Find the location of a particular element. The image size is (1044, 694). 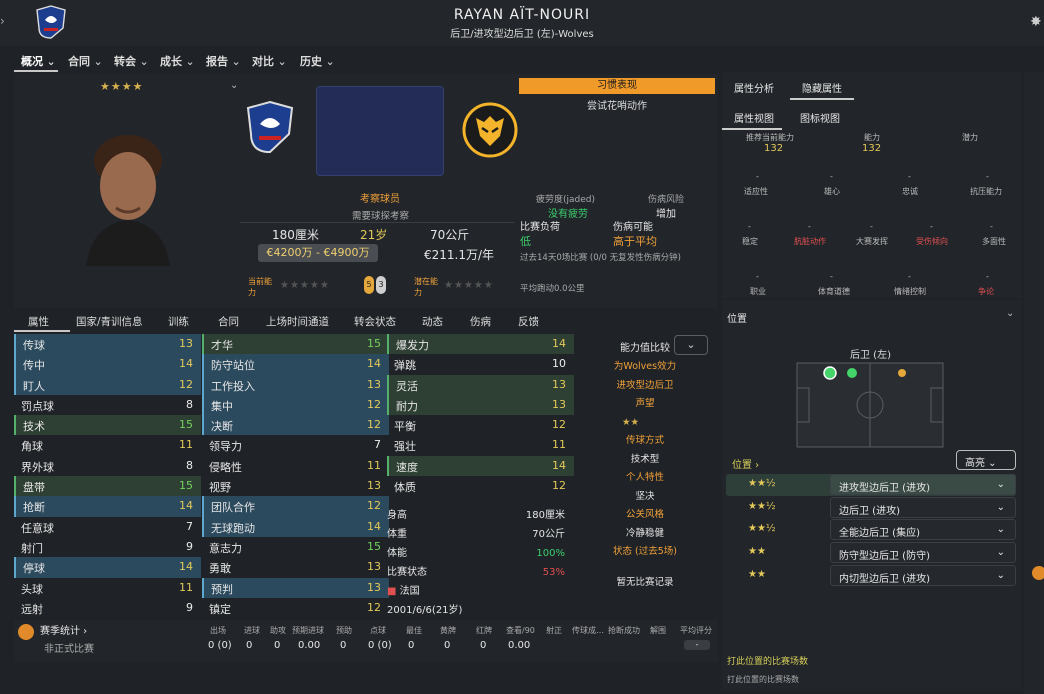

current-ability-label: 当前能力 is located at coordinates (260, 287).